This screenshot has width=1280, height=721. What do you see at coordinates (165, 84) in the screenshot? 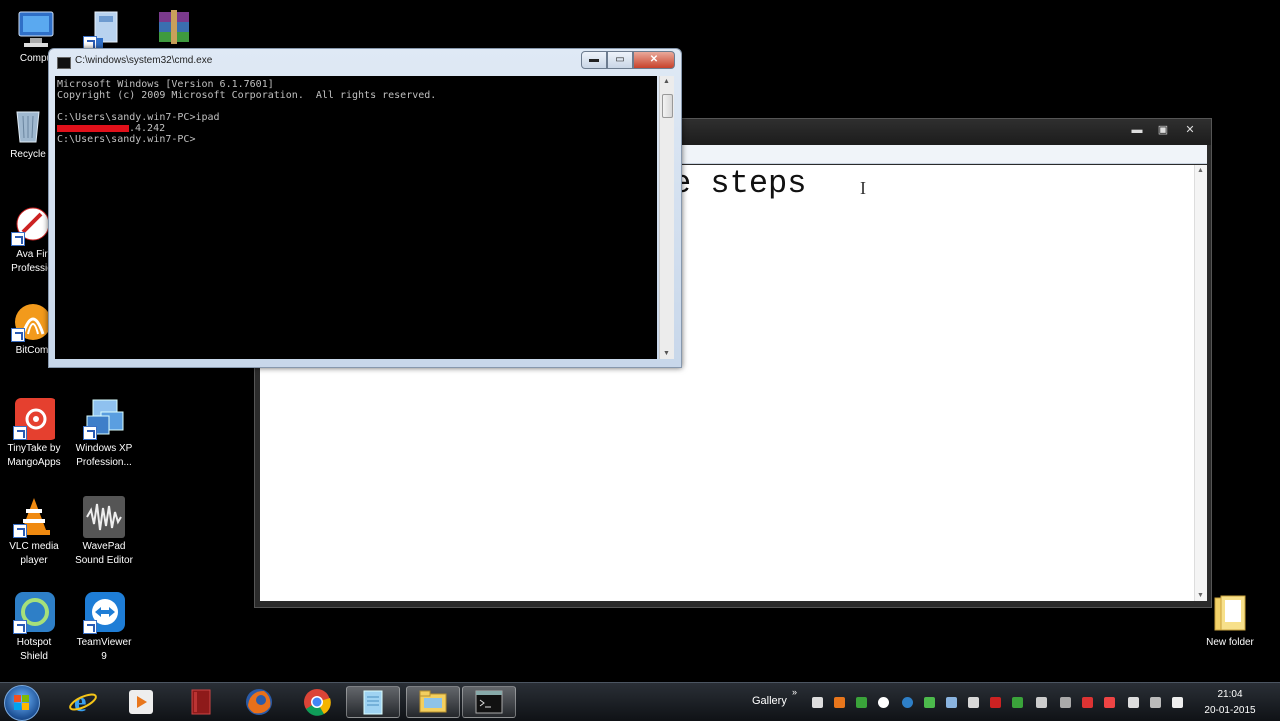
I see `console-line: Microsoft Windows [Version 6.1.7601]` at bounding box center [165, 84].